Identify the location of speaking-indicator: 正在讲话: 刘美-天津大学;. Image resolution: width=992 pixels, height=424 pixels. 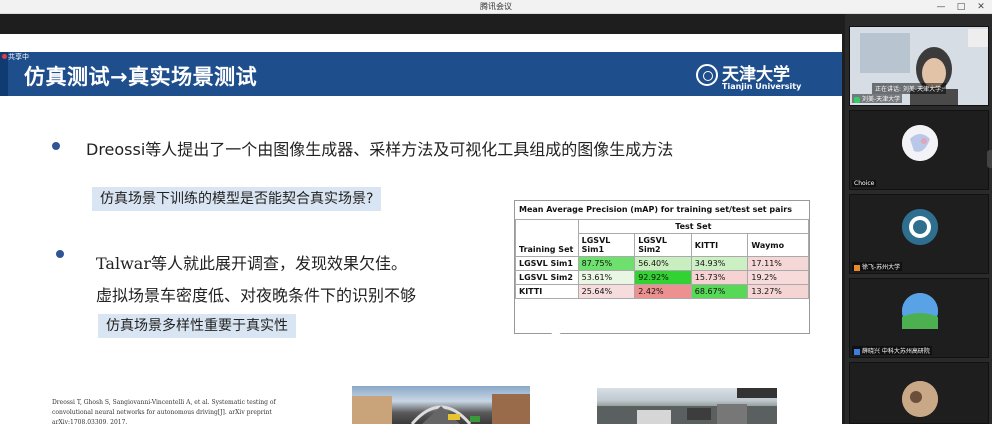
(909, 88).